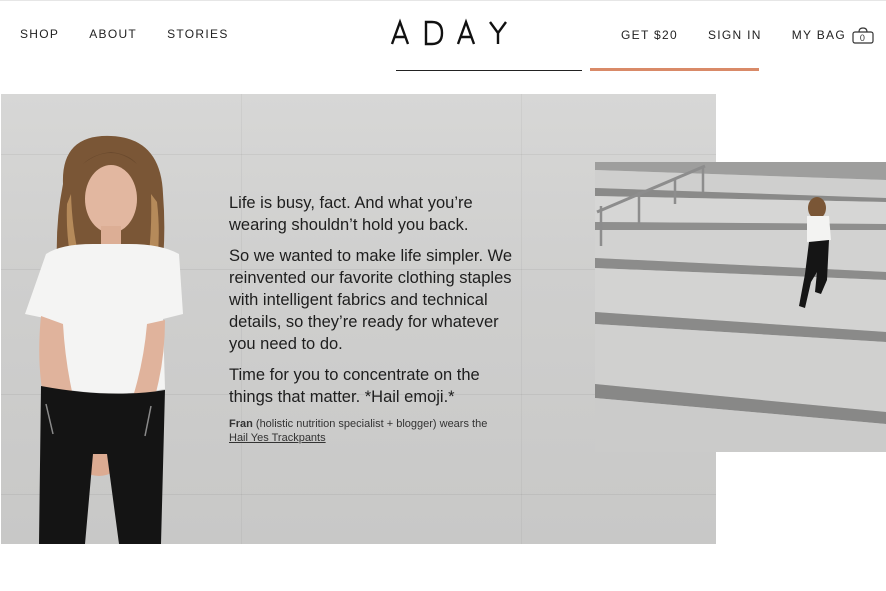 Image resolution: width=886 pixels, height=591 pixels. I want to click on credit-name: Fran, so click(241, 424).